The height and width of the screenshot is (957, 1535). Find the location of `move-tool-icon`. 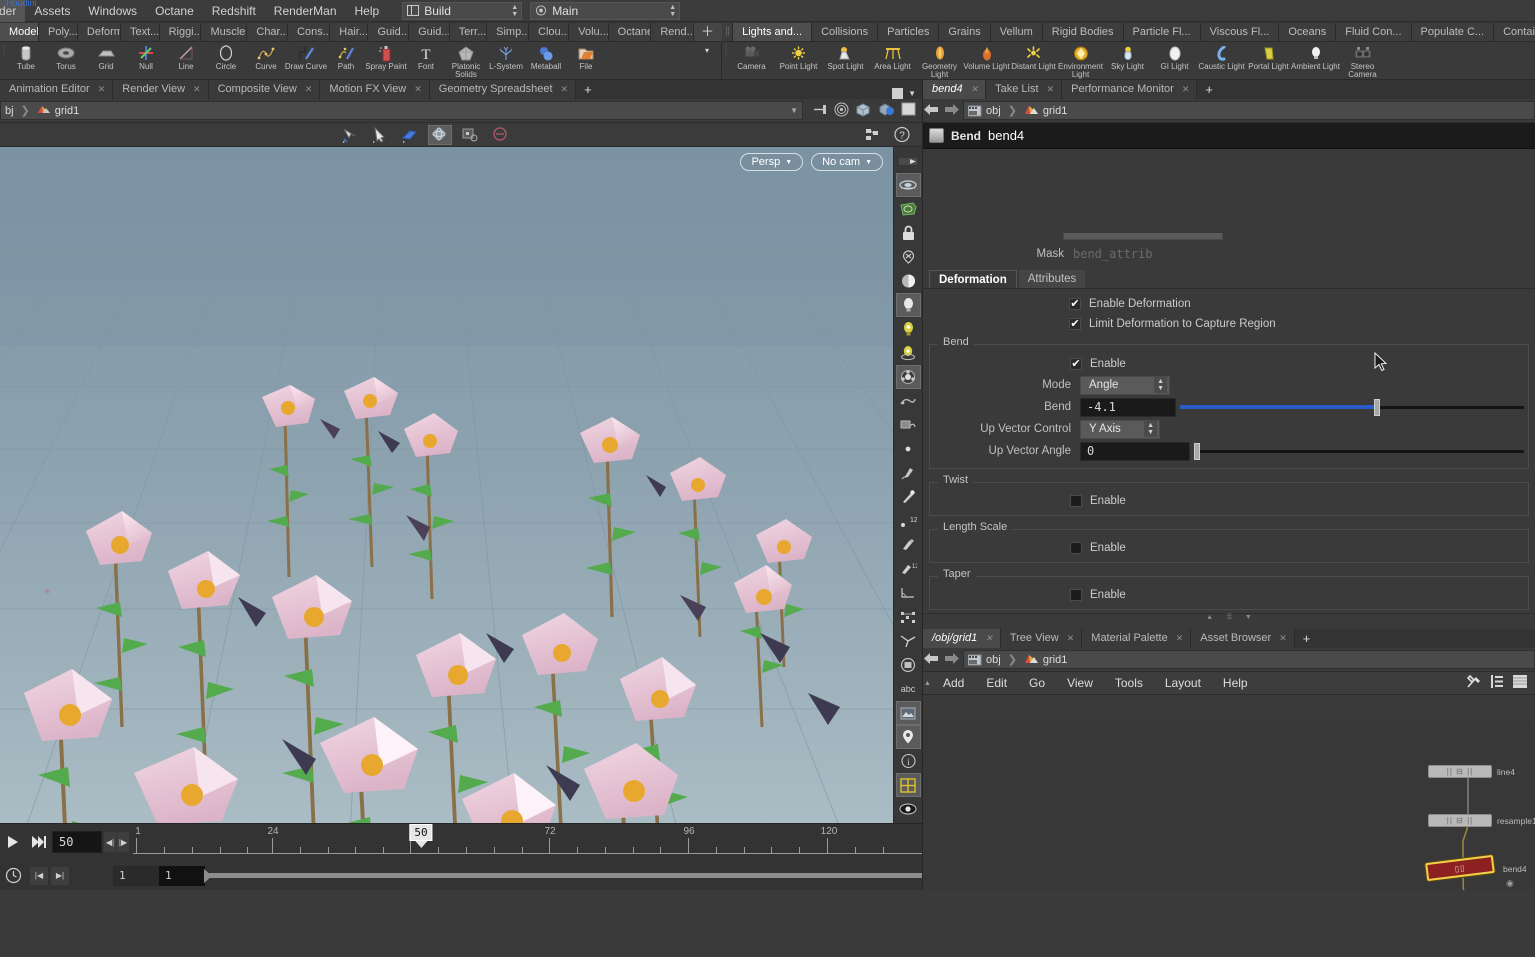

move-tool-icon is located at coordinates (410, 135).